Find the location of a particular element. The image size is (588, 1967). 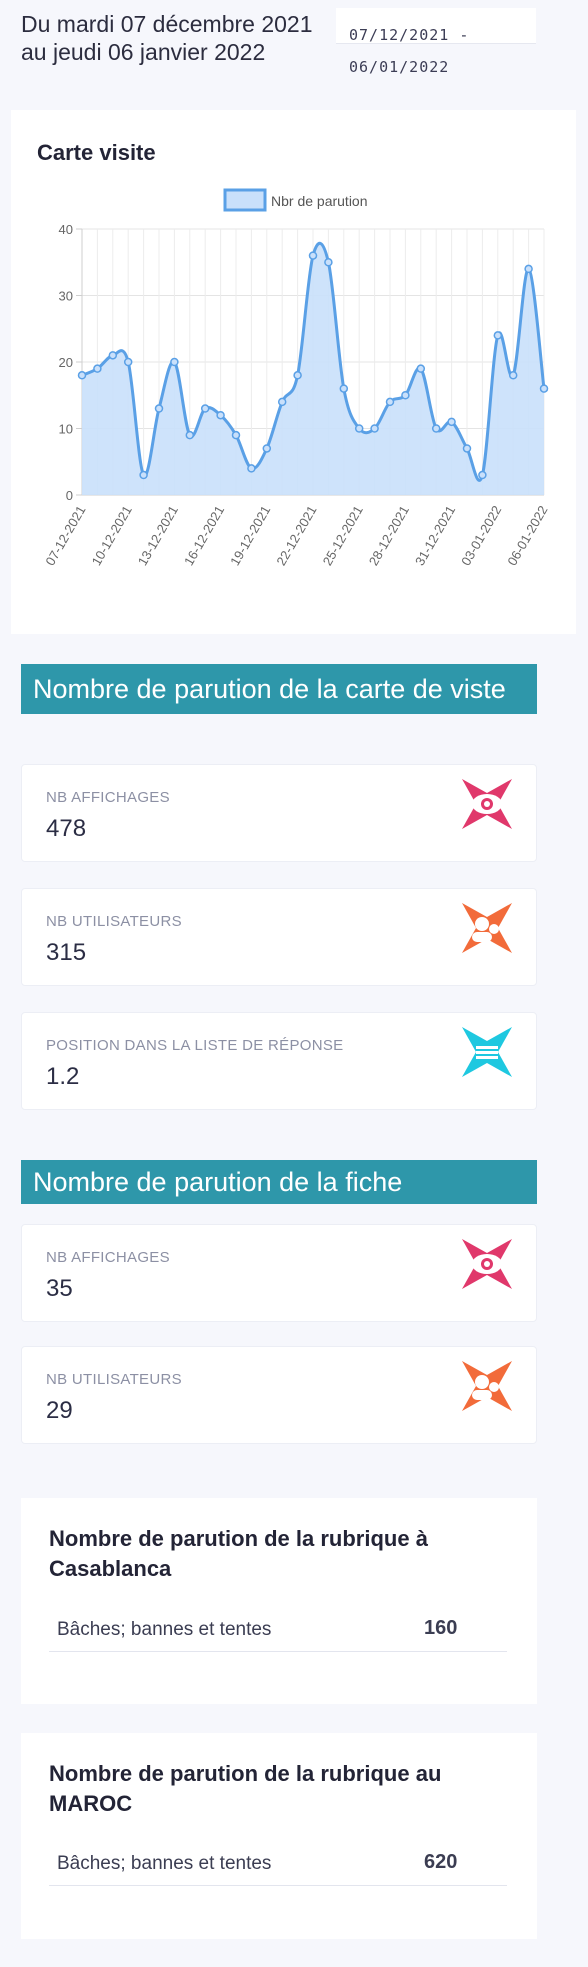

stat-card-position: POSITION DANS LA LISTE DE RÉPONSE 1.2 is located at coordinates (279, 1061).